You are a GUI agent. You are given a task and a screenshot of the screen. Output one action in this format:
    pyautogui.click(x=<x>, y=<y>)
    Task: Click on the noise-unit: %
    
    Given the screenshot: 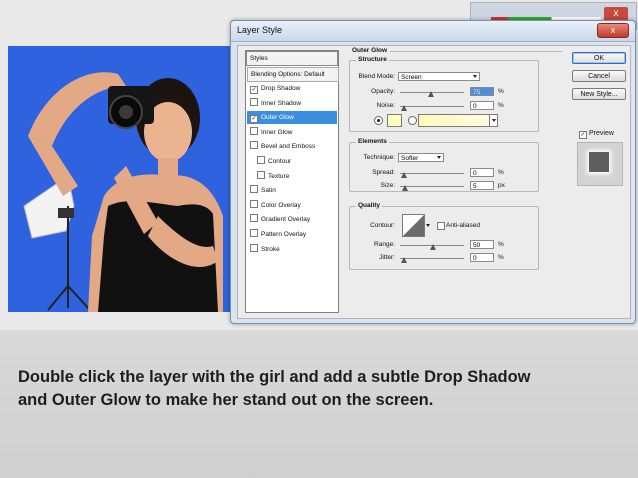 What is the action you would take?
    pyautogui.click(x=501, y=105)
    